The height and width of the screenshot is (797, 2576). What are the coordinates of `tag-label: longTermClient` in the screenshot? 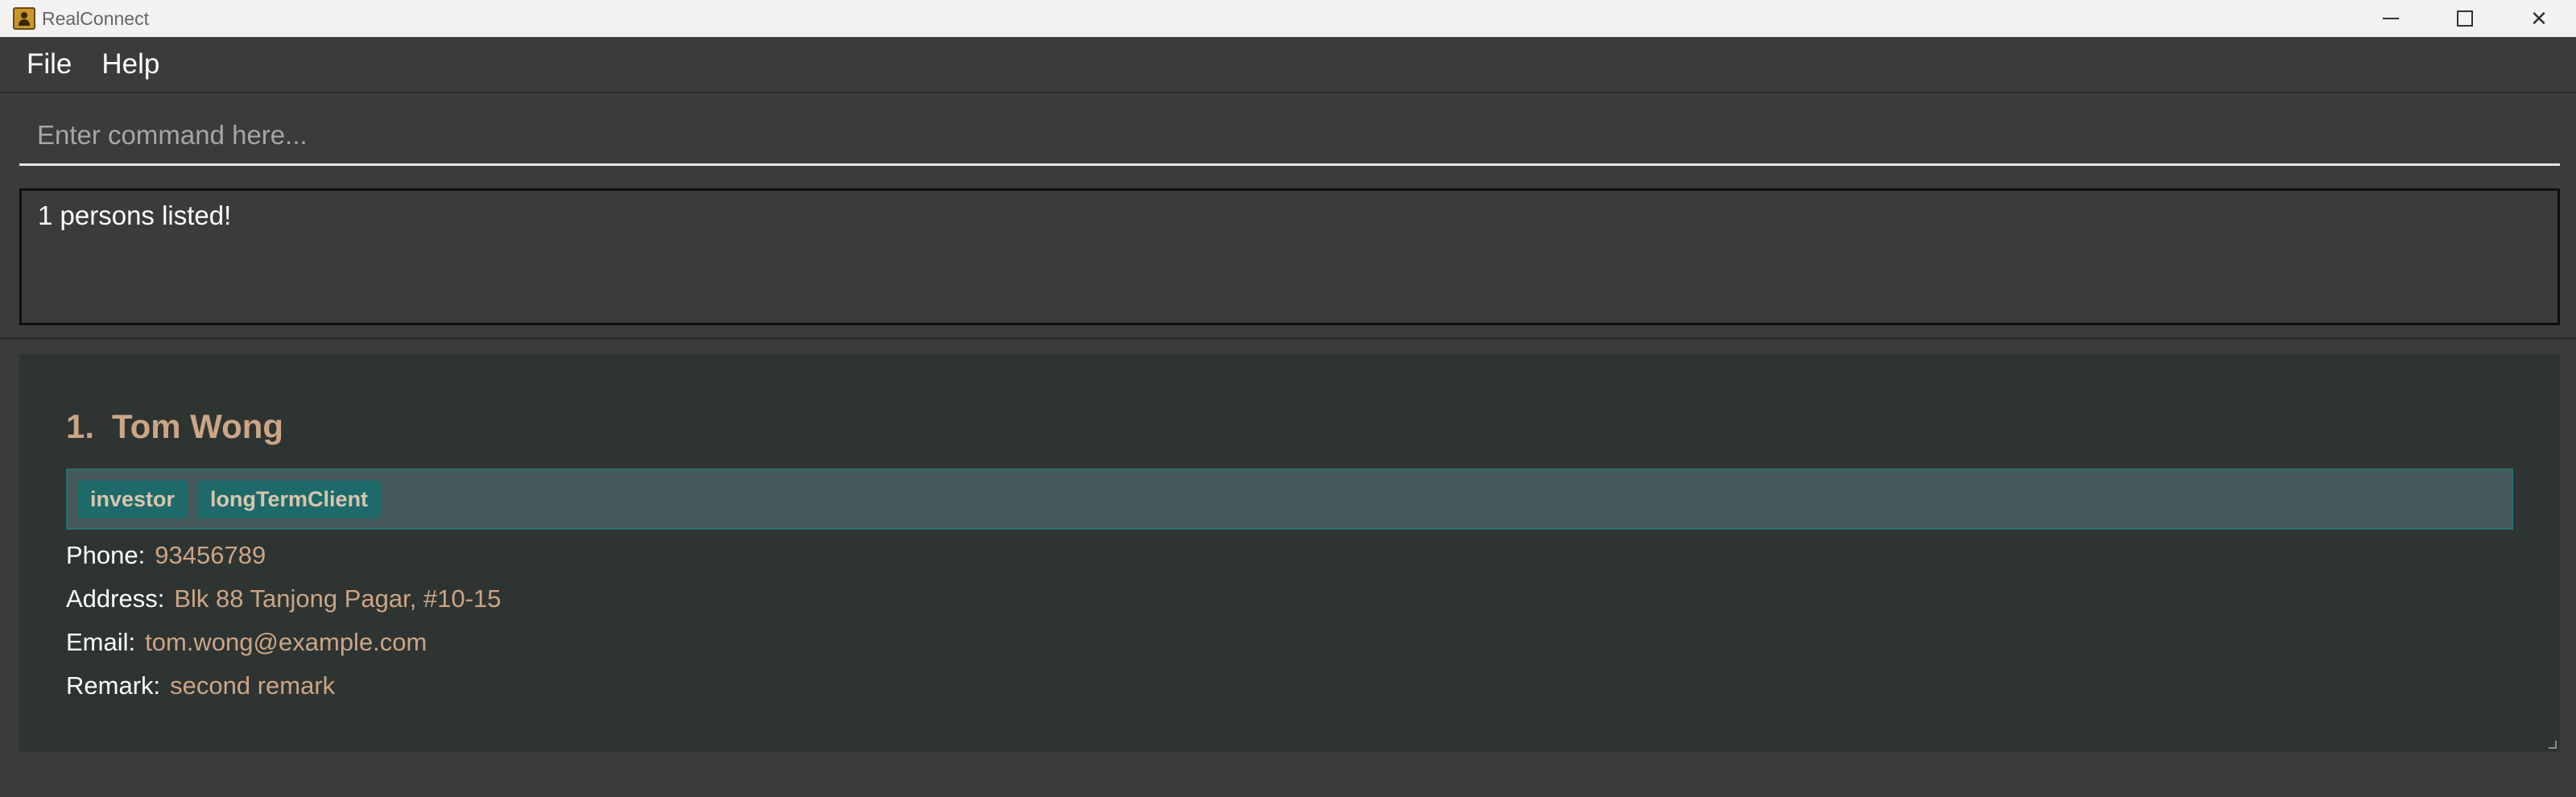 It's located at (289, 499).